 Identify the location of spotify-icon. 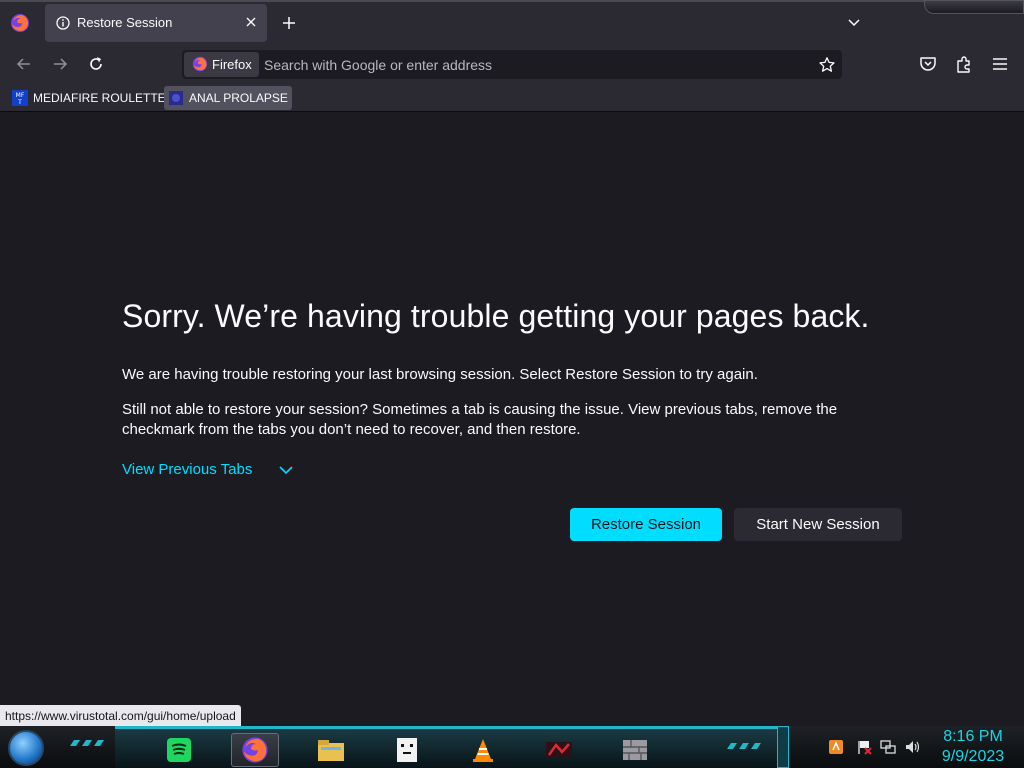
(179, 750).